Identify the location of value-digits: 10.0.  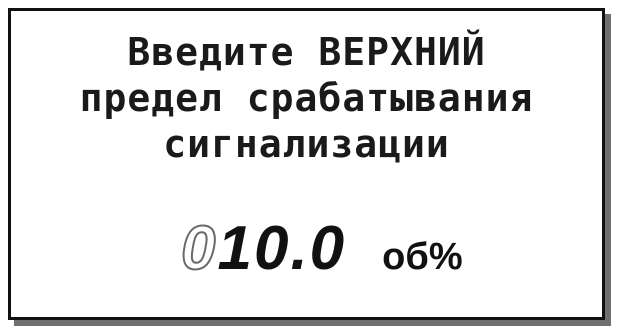
(282, 248).